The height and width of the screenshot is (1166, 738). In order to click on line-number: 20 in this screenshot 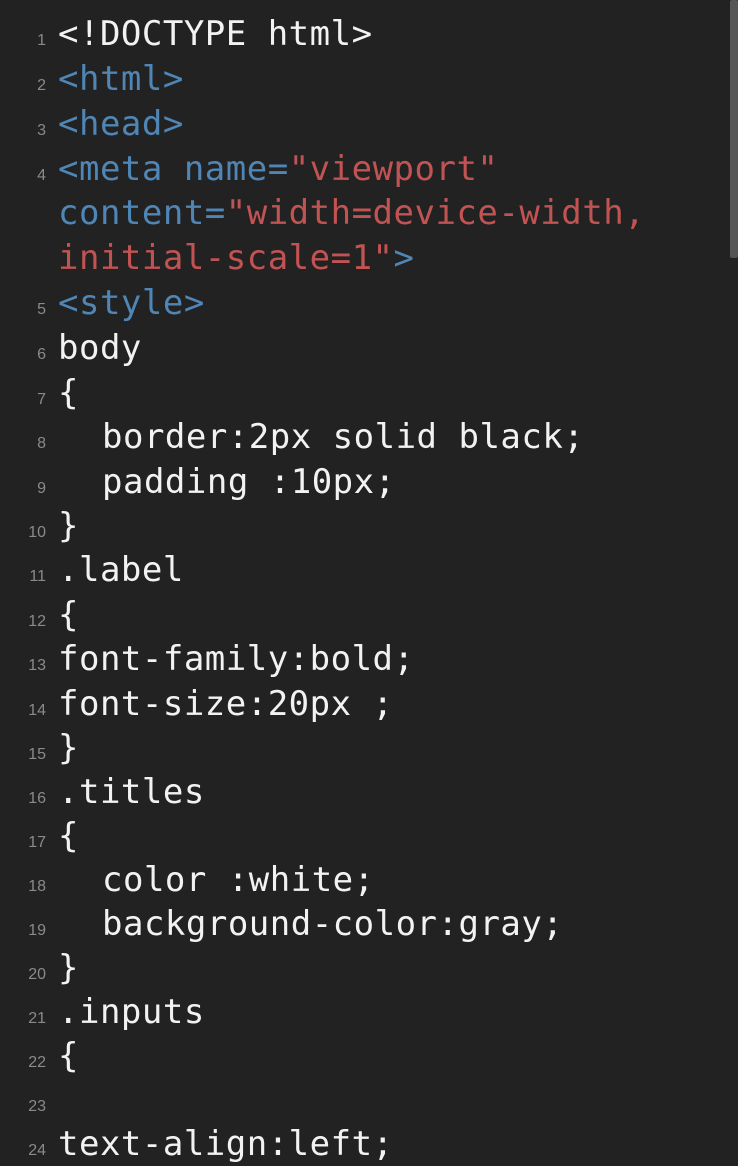, I will do `click(37, 974)`.